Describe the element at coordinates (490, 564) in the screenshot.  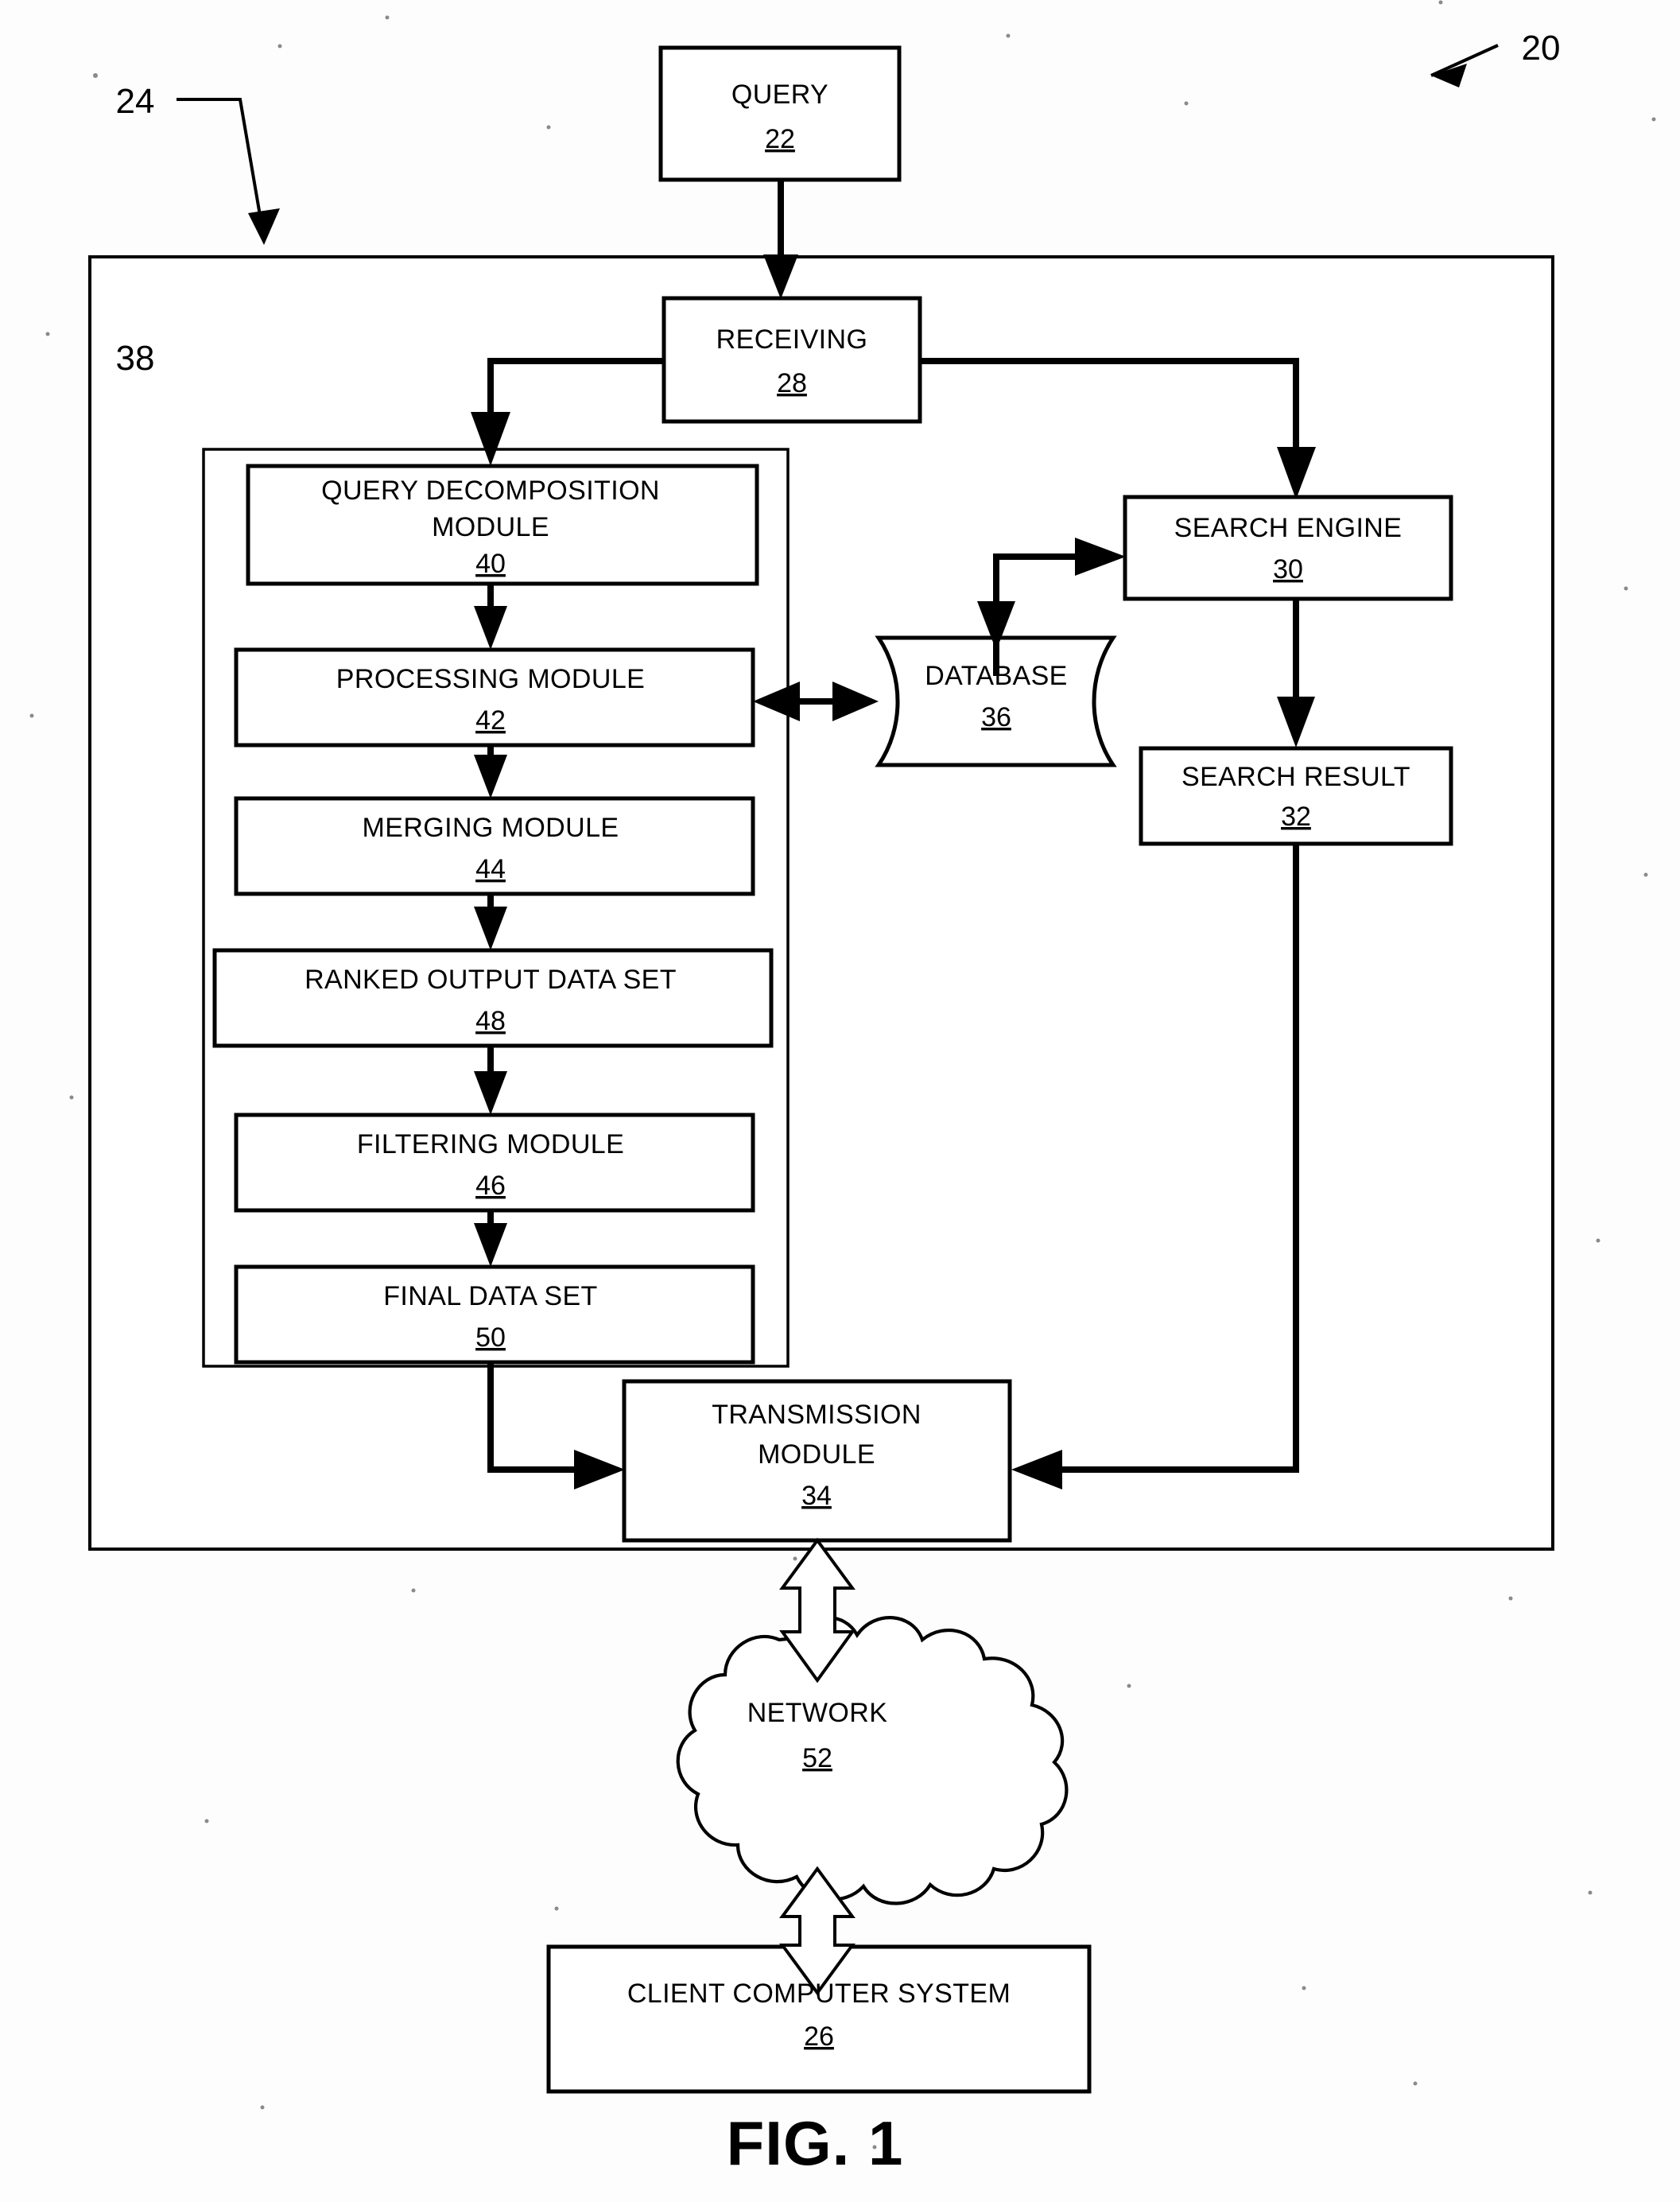
I see `query-decomposition-ref: 40` at that location.